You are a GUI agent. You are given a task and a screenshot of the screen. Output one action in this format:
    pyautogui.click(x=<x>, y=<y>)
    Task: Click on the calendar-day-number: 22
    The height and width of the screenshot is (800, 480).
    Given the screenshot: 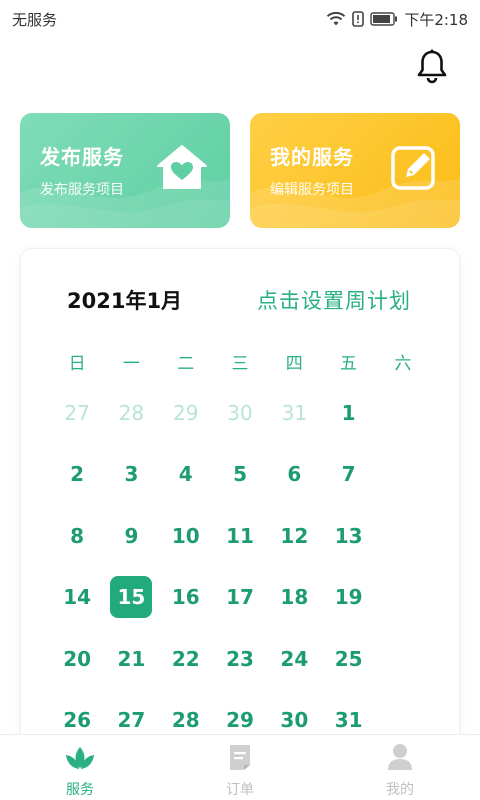 What is the action you would take?
    pyautogui.click(x=185, y=658)
    